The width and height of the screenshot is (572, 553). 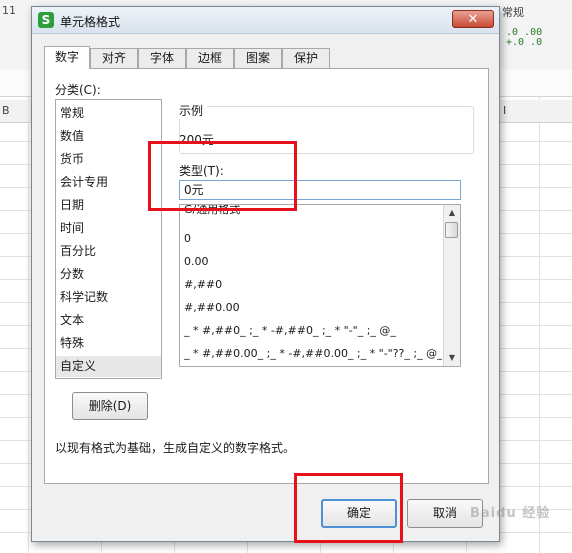 What do you see at coordinates (108, 182) in the screenshot?
I see `category-item-accounting: 会计专用` at bounding box center [108, 182].